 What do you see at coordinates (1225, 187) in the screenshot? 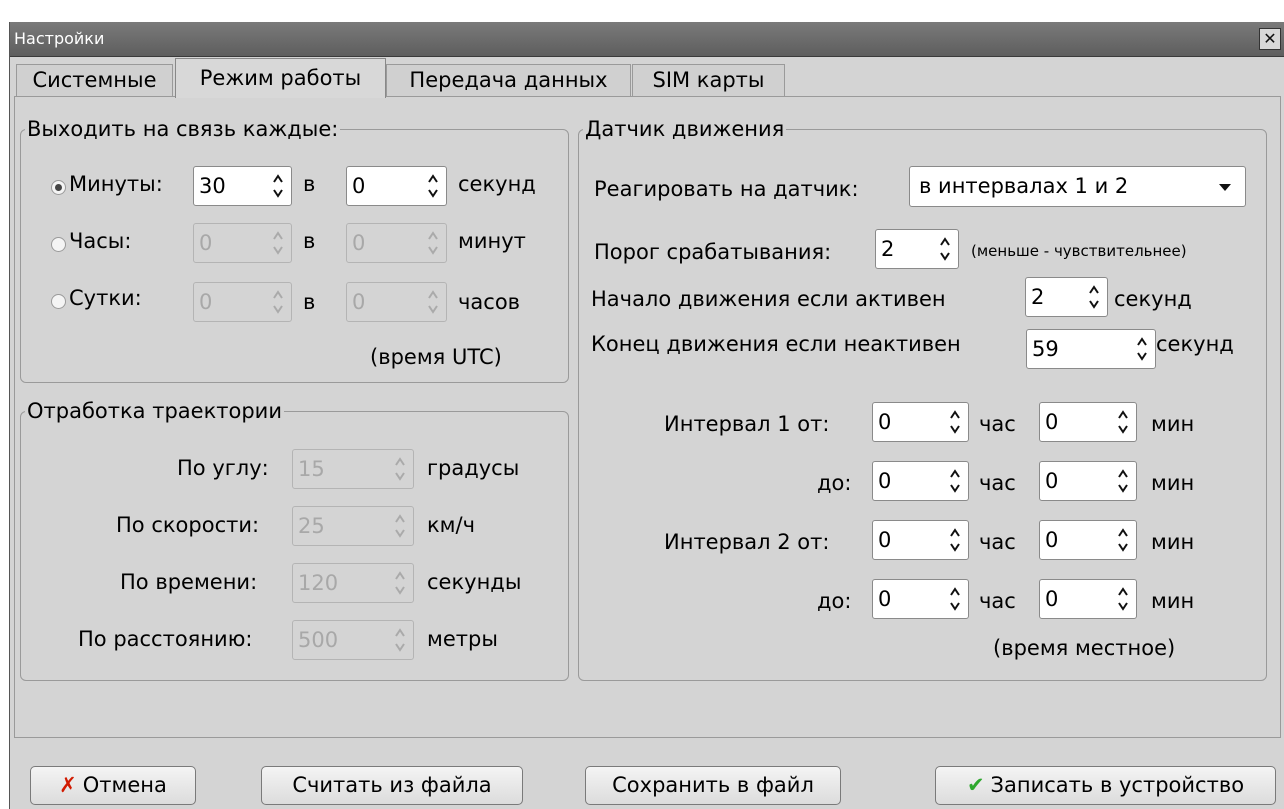
I see `chevron-down-icon` at bounding box center [1225, 187].